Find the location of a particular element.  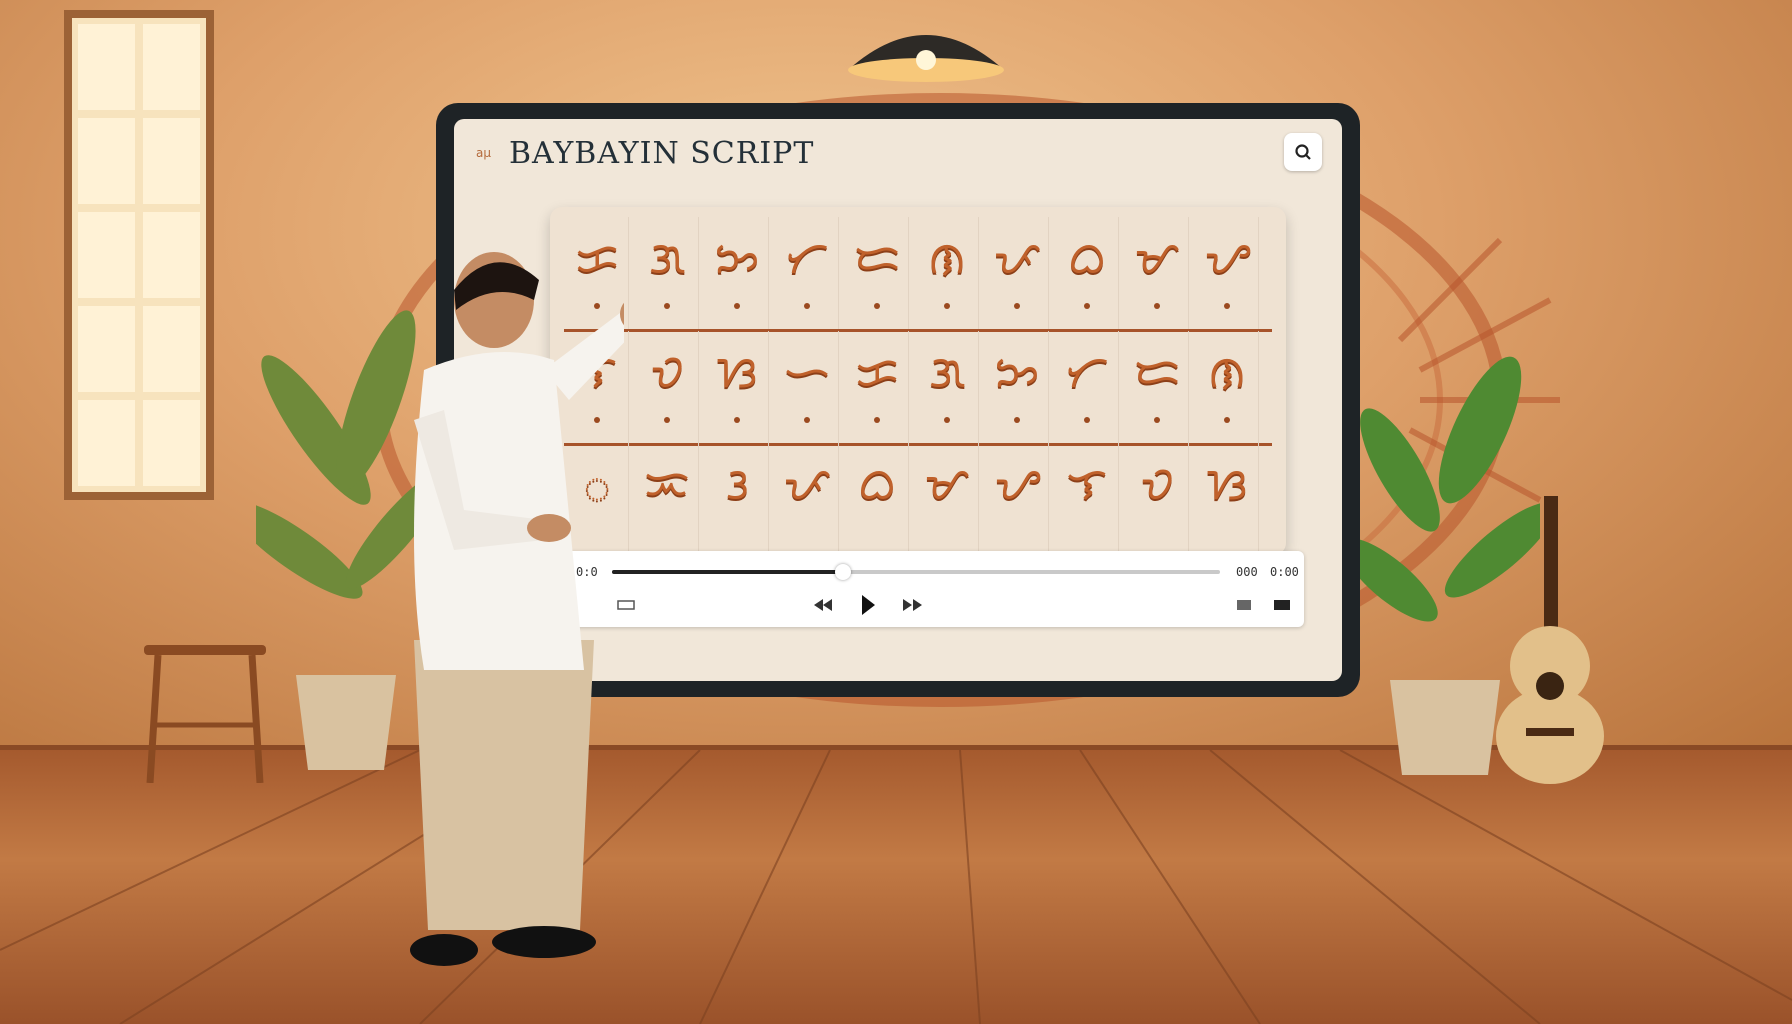

glyph-character: ᜂ is located at coordinates (737, 484).